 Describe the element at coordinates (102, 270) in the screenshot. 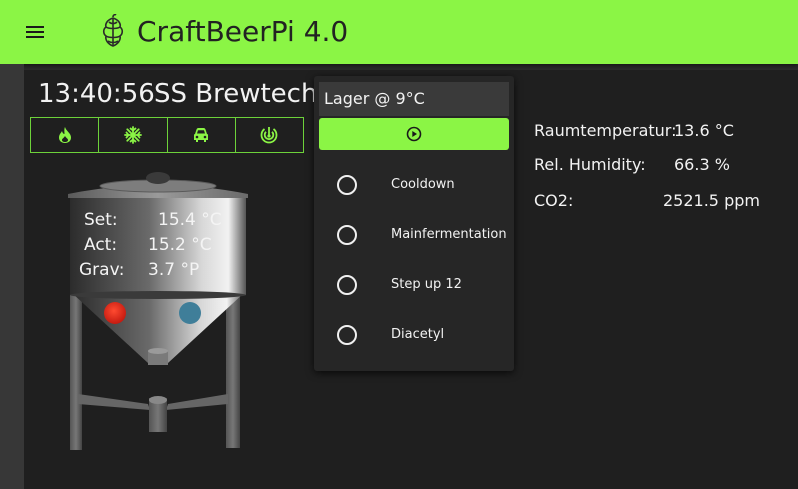

I see `grav-label: Grav:` at that location.